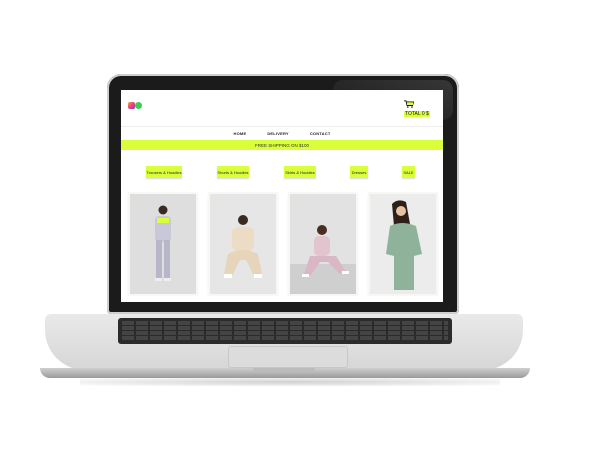 The image size is (613, 463). I want to click on category-trousers-hoodies: Trousers & Hoodies, so click(164, 172).